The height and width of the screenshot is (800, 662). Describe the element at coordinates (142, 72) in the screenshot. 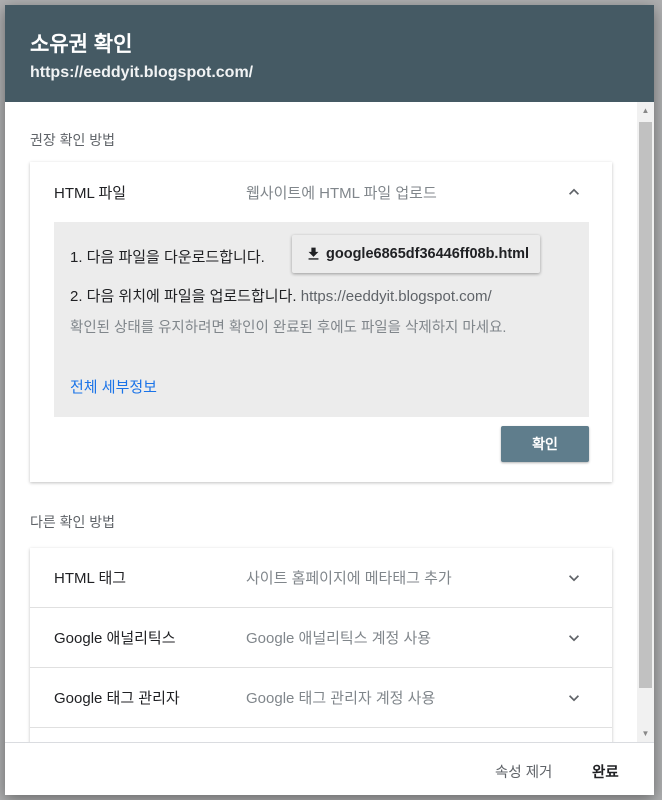

I see `dialog-subtitle: https://eeddyit.blogspot.com/` at that location.